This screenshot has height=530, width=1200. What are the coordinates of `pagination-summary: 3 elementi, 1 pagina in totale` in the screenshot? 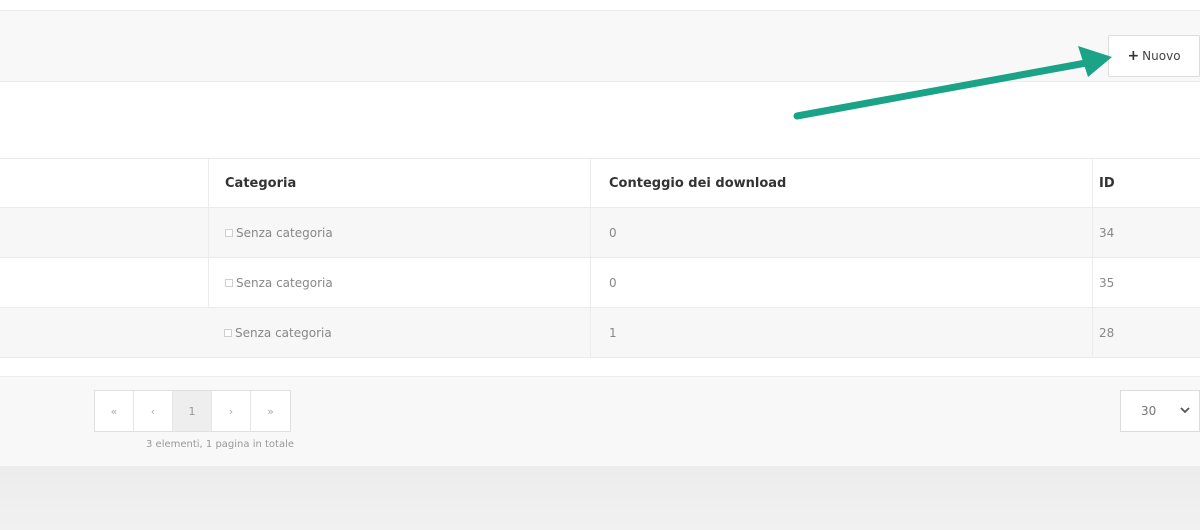 It's located at (220, 444).